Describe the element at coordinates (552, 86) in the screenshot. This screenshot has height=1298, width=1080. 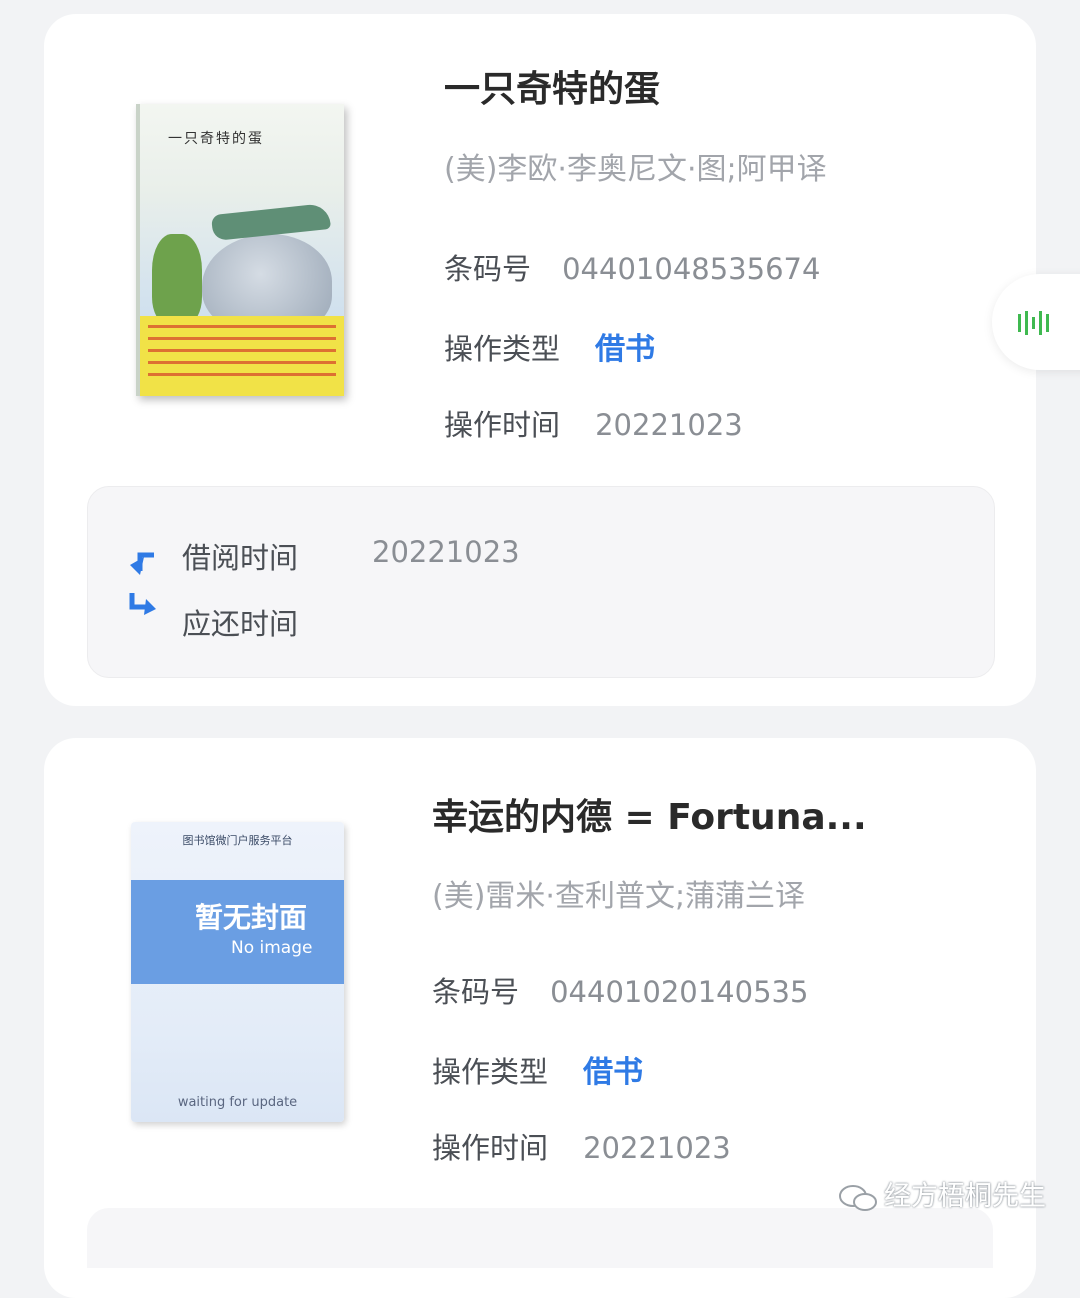
I see `book-title: 一只奇特的蛋` at that location.